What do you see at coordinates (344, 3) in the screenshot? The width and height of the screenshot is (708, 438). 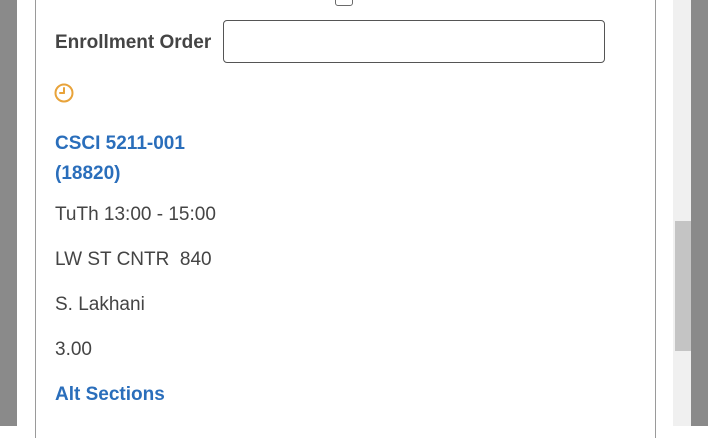 I see `select-checkbox` at bounding box center [344, 3].